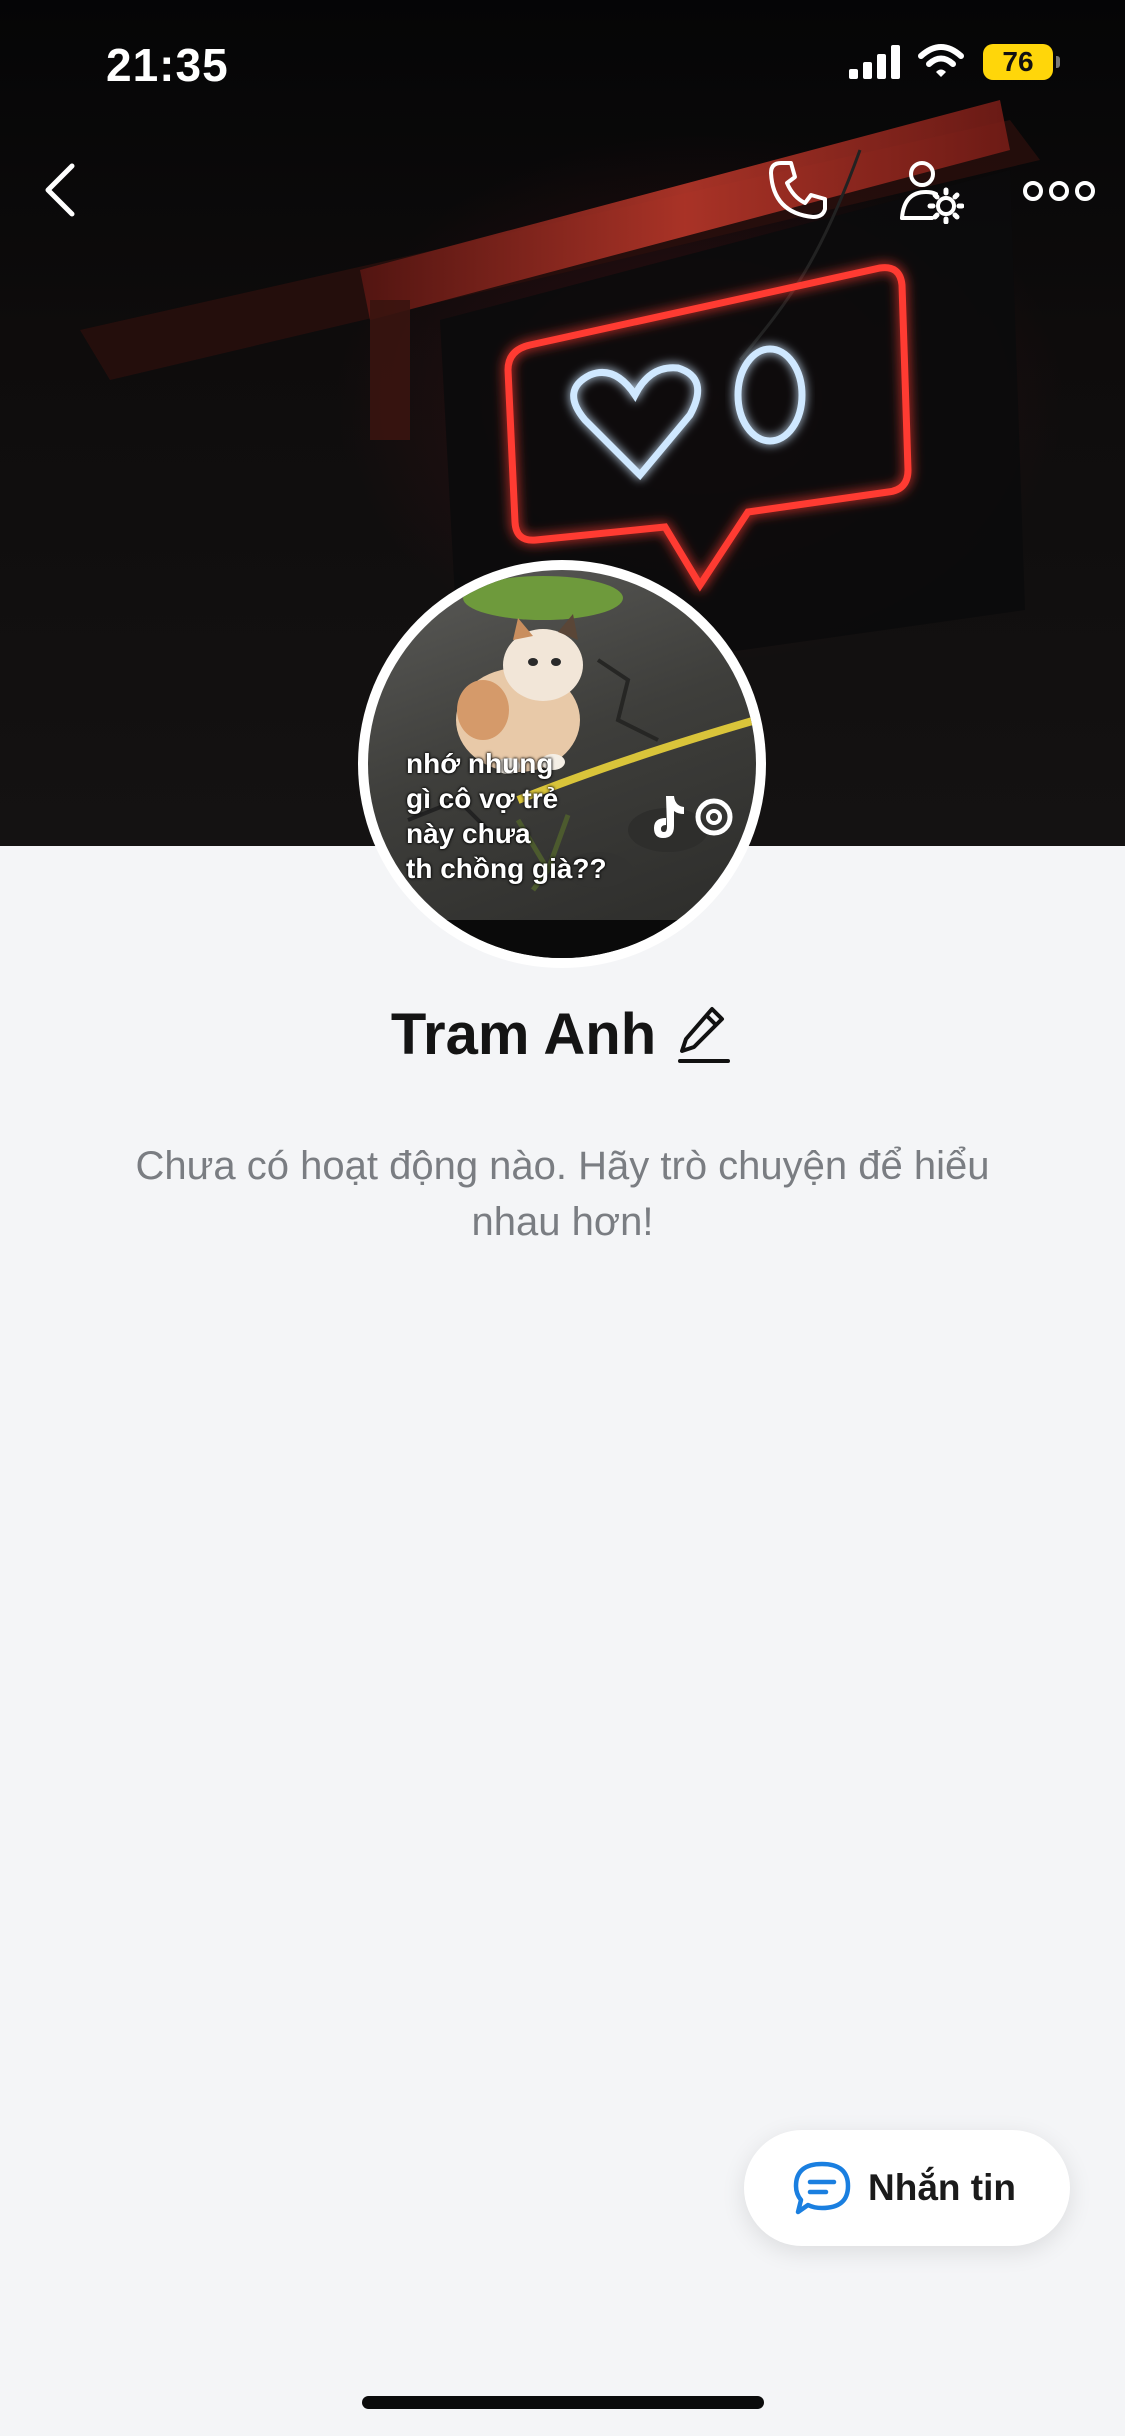 This screenshot has height=2436, width=1125. I want to click on avatar-caption-line: gì cô vợ trẻ, so click(482, 798).